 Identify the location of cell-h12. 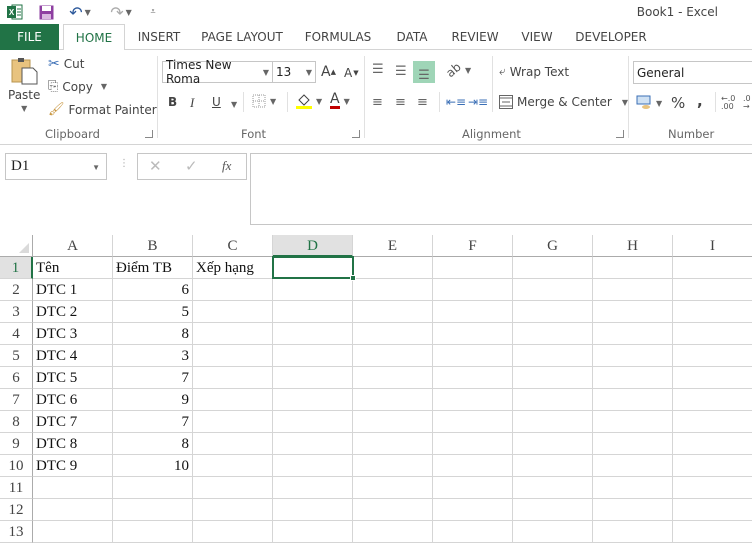
(633, 510).